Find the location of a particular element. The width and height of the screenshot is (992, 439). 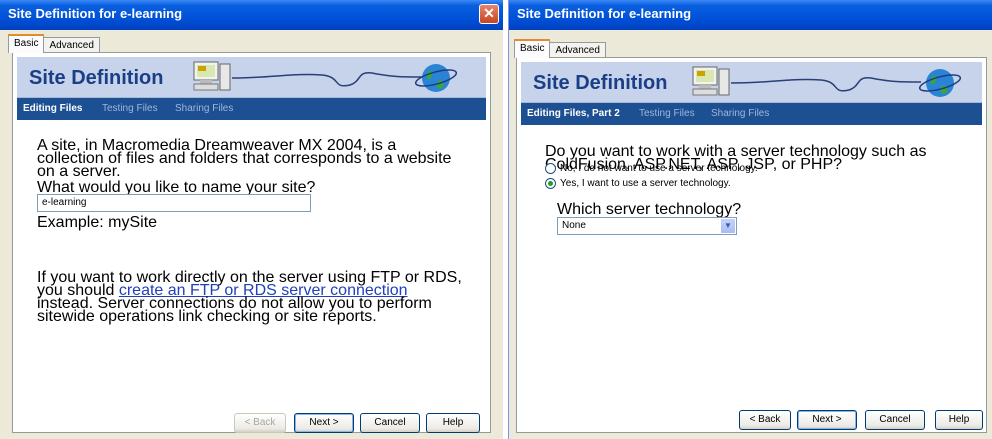

server-technology-value: None is located at coordinates (574, 225).